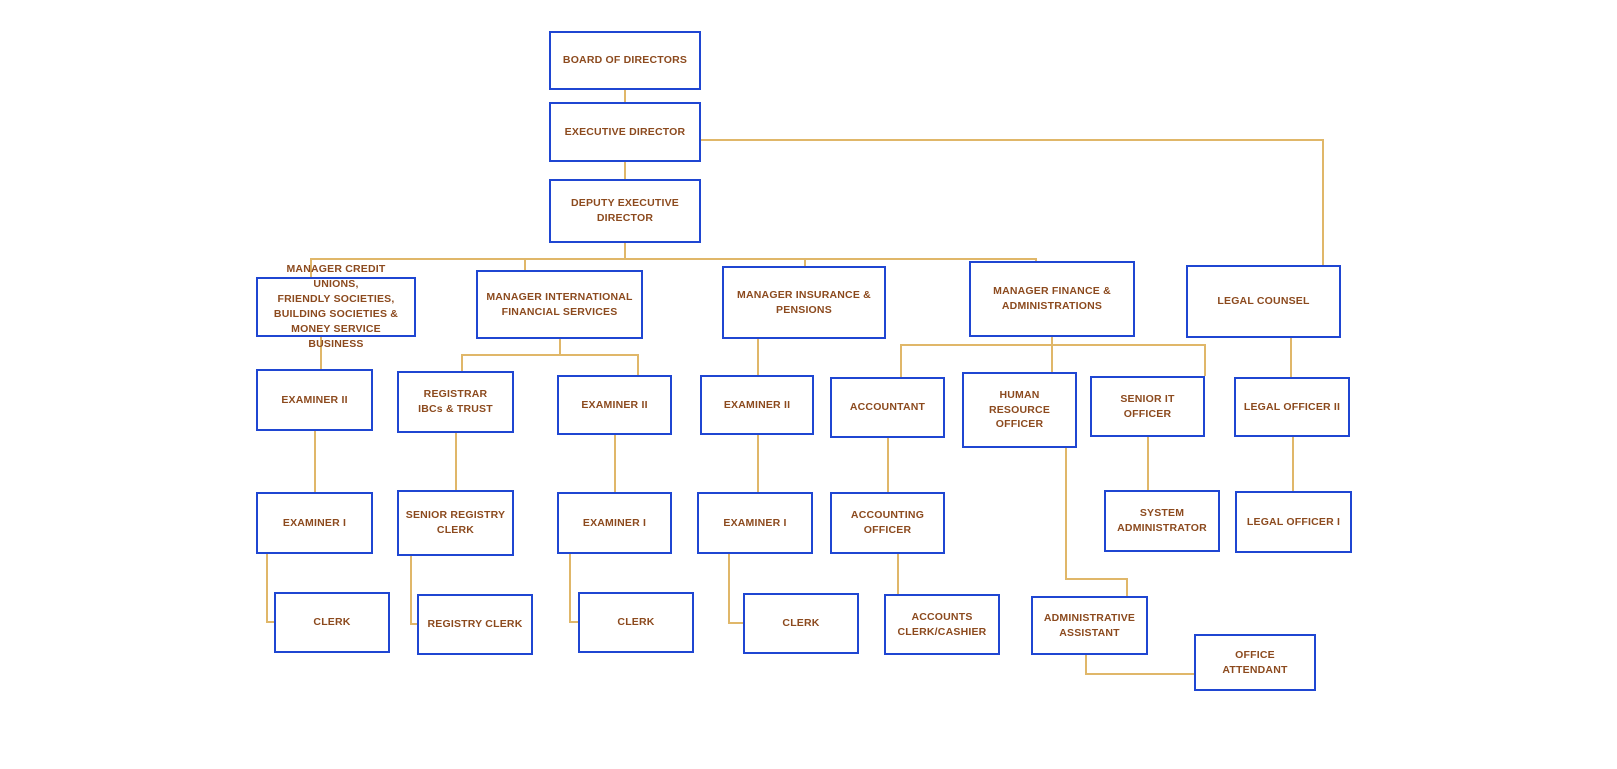 Image resolution: width=1617 pixels, height=769 pixels. What do you see at coordinates (315, 461) in the screenshot?
I see `connector-examiner2-to-examiner1-cu` at bounding box center [315, 461].